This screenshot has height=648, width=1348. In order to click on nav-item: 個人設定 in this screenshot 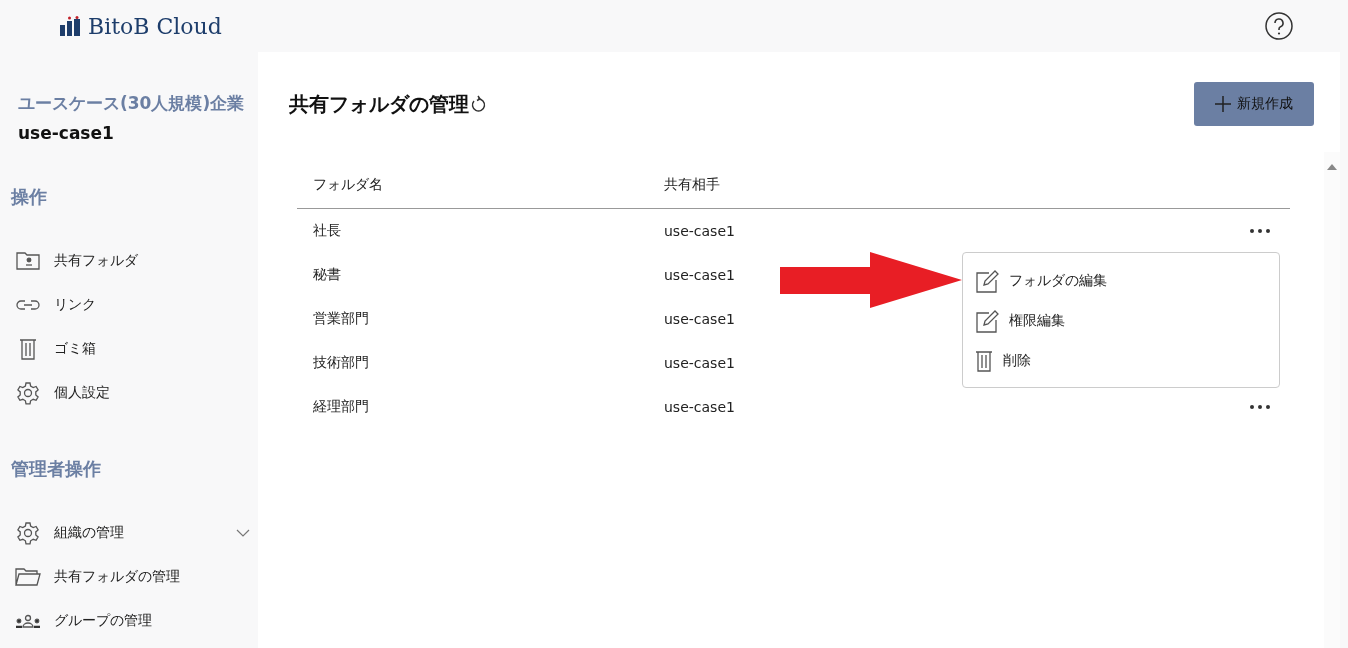, I will do `click(82, 393)`.